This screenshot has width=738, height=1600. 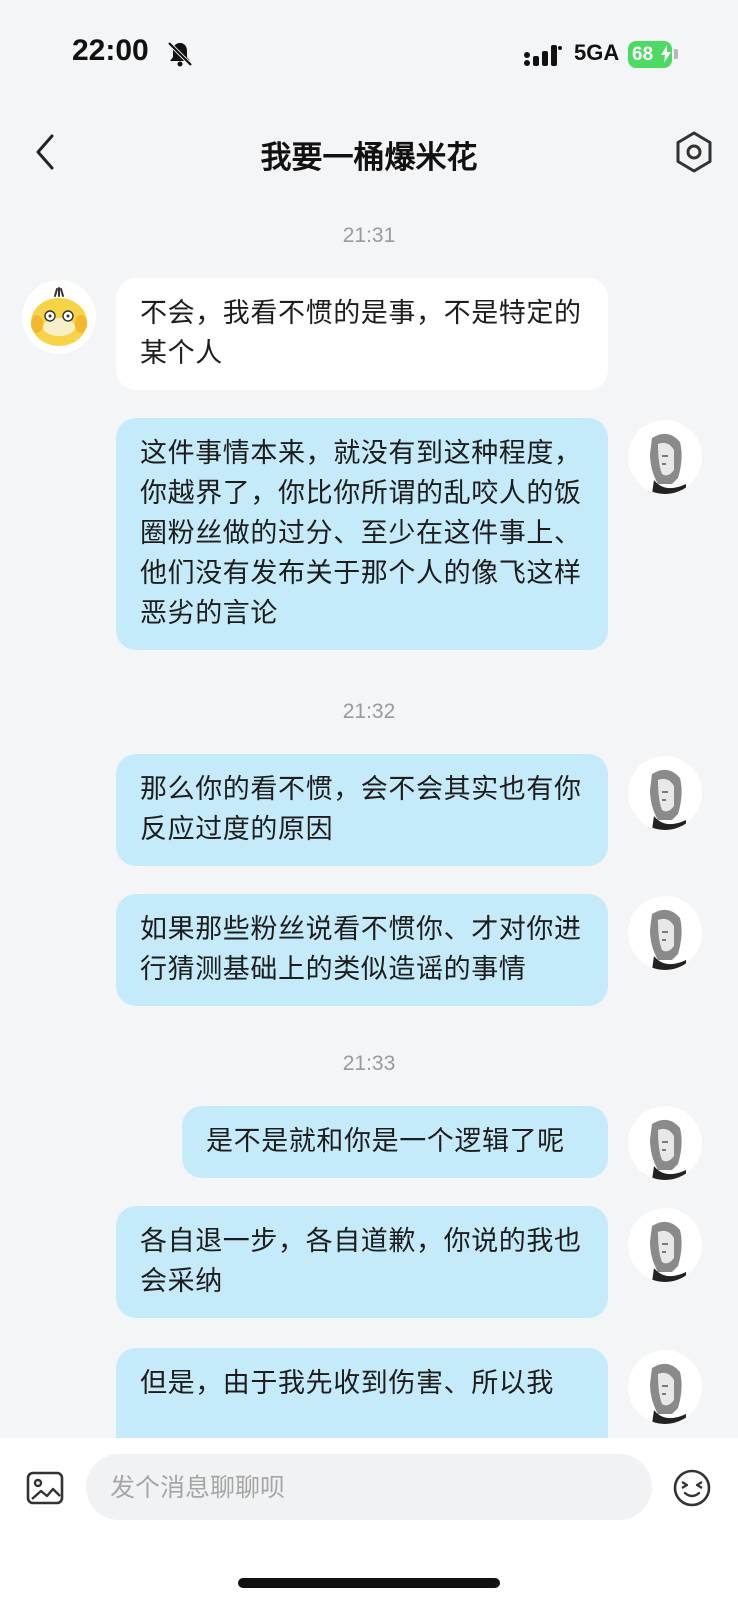 What do you see at coordinates (362, 334) in the screenshot?
I see `message-bubble-received: 不会，我看不惯的是事，不是特定的某个人` at bounding box center [362, 334].